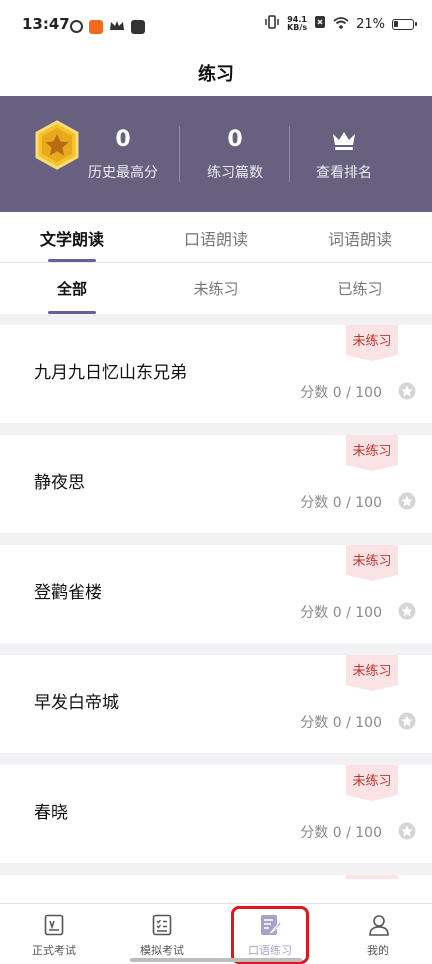 The height and width of the screenshot is (964, 432). I want to click on home-indicator, so click(216, 960).